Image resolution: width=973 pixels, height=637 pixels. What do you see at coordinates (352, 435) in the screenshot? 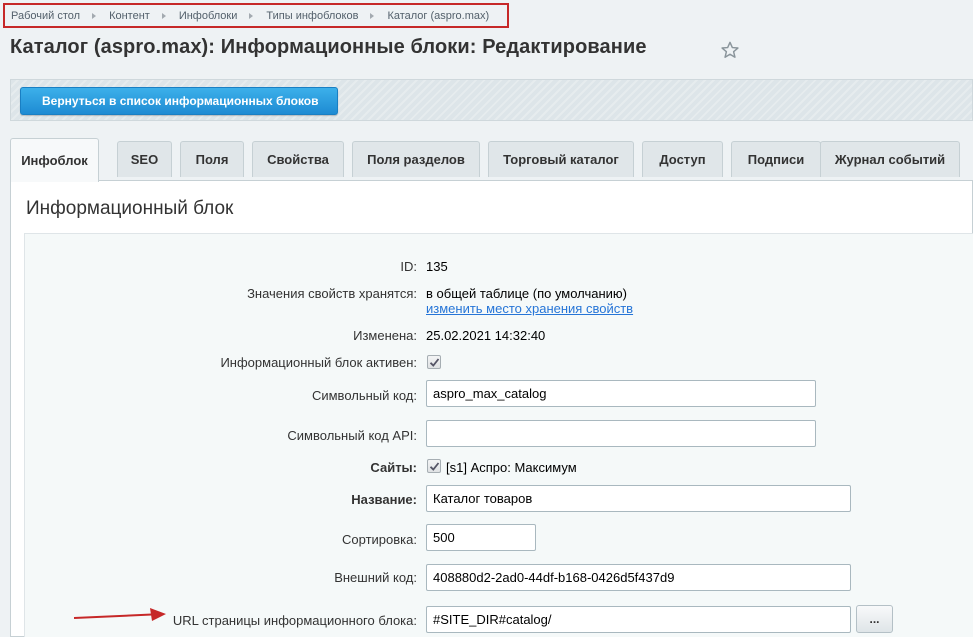
I see `api-code-label: Символьный код API:` at bounding box center [352, 435].